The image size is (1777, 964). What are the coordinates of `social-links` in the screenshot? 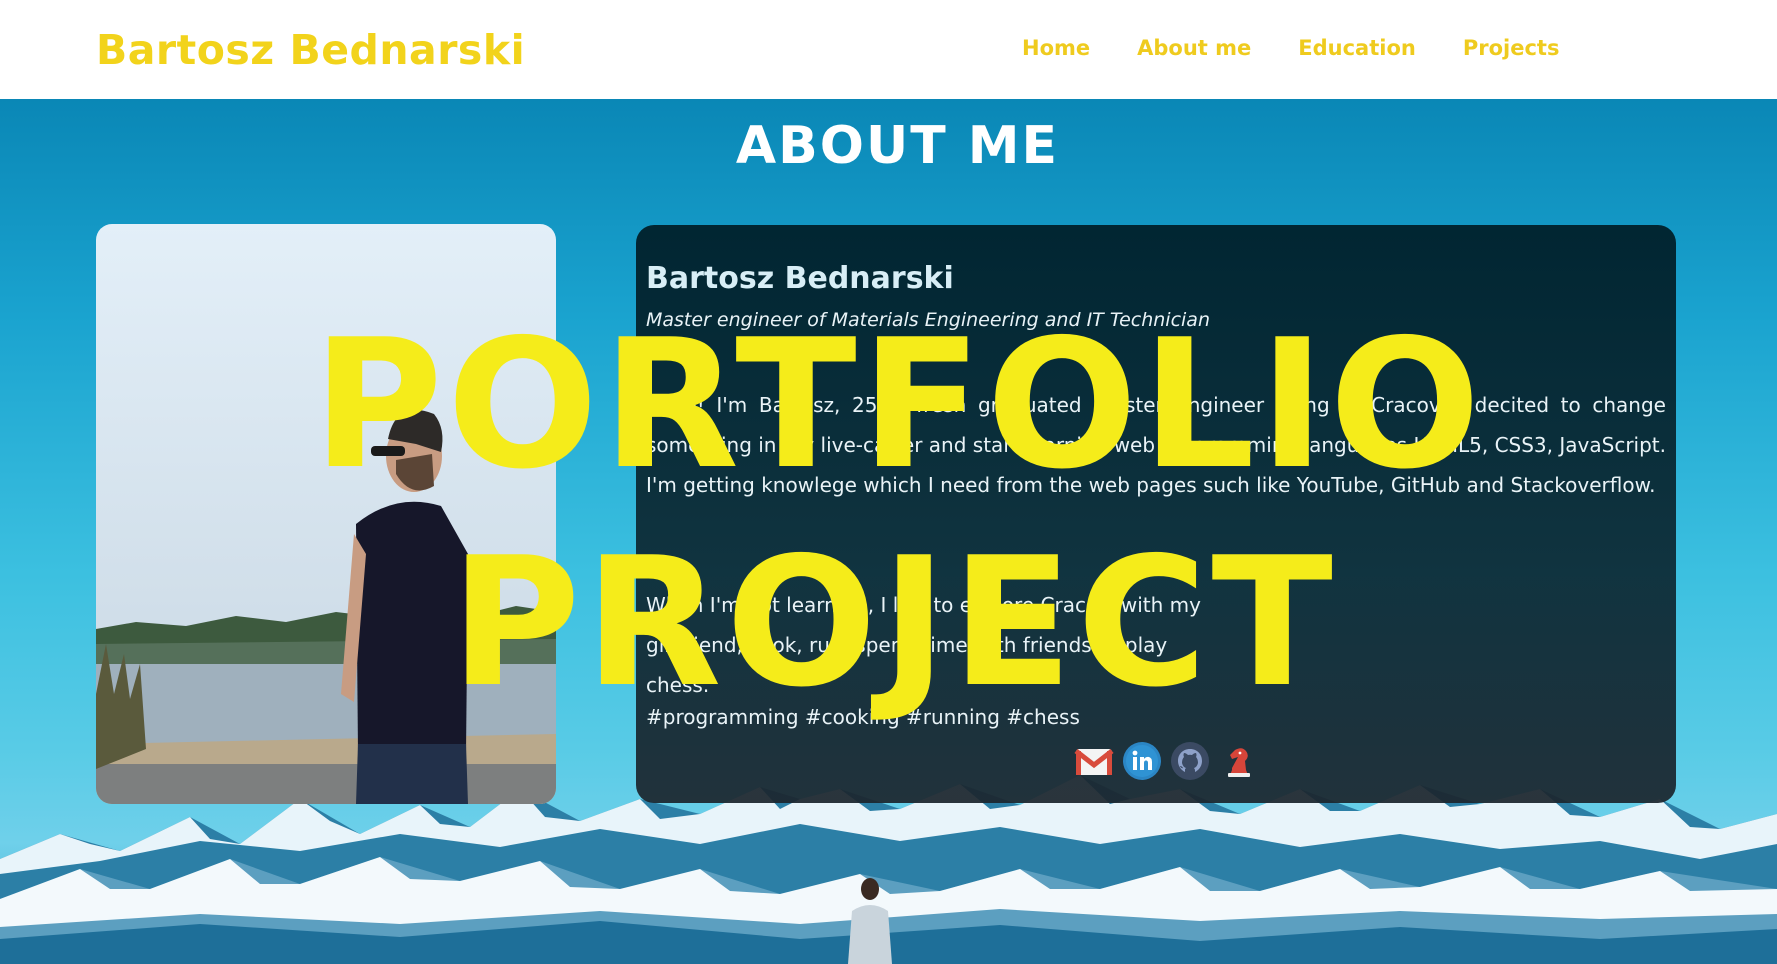 It's located at (1166, 761).